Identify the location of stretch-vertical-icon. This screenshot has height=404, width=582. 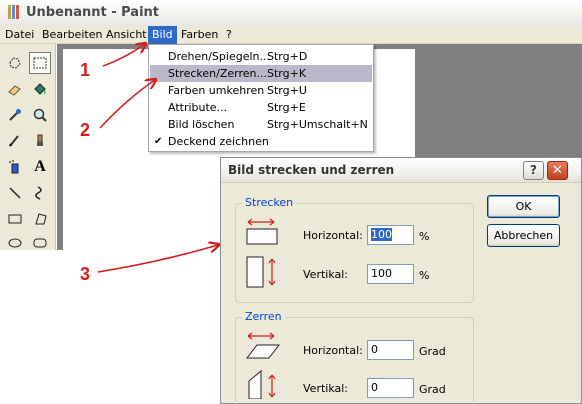
(261, 272).